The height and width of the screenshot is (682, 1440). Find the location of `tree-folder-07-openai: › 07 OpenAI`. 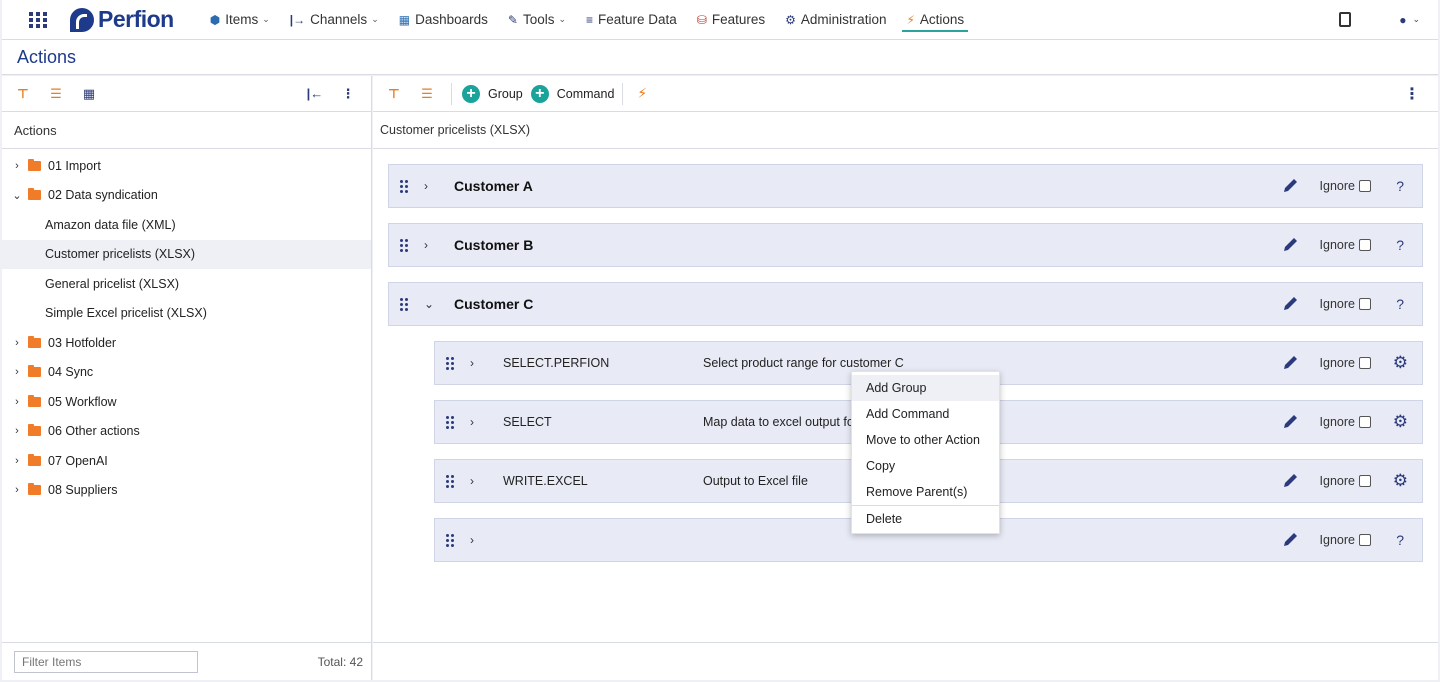

tree-folder-07-openai: › 07 OpenAI is located at coordinates (186, 461).